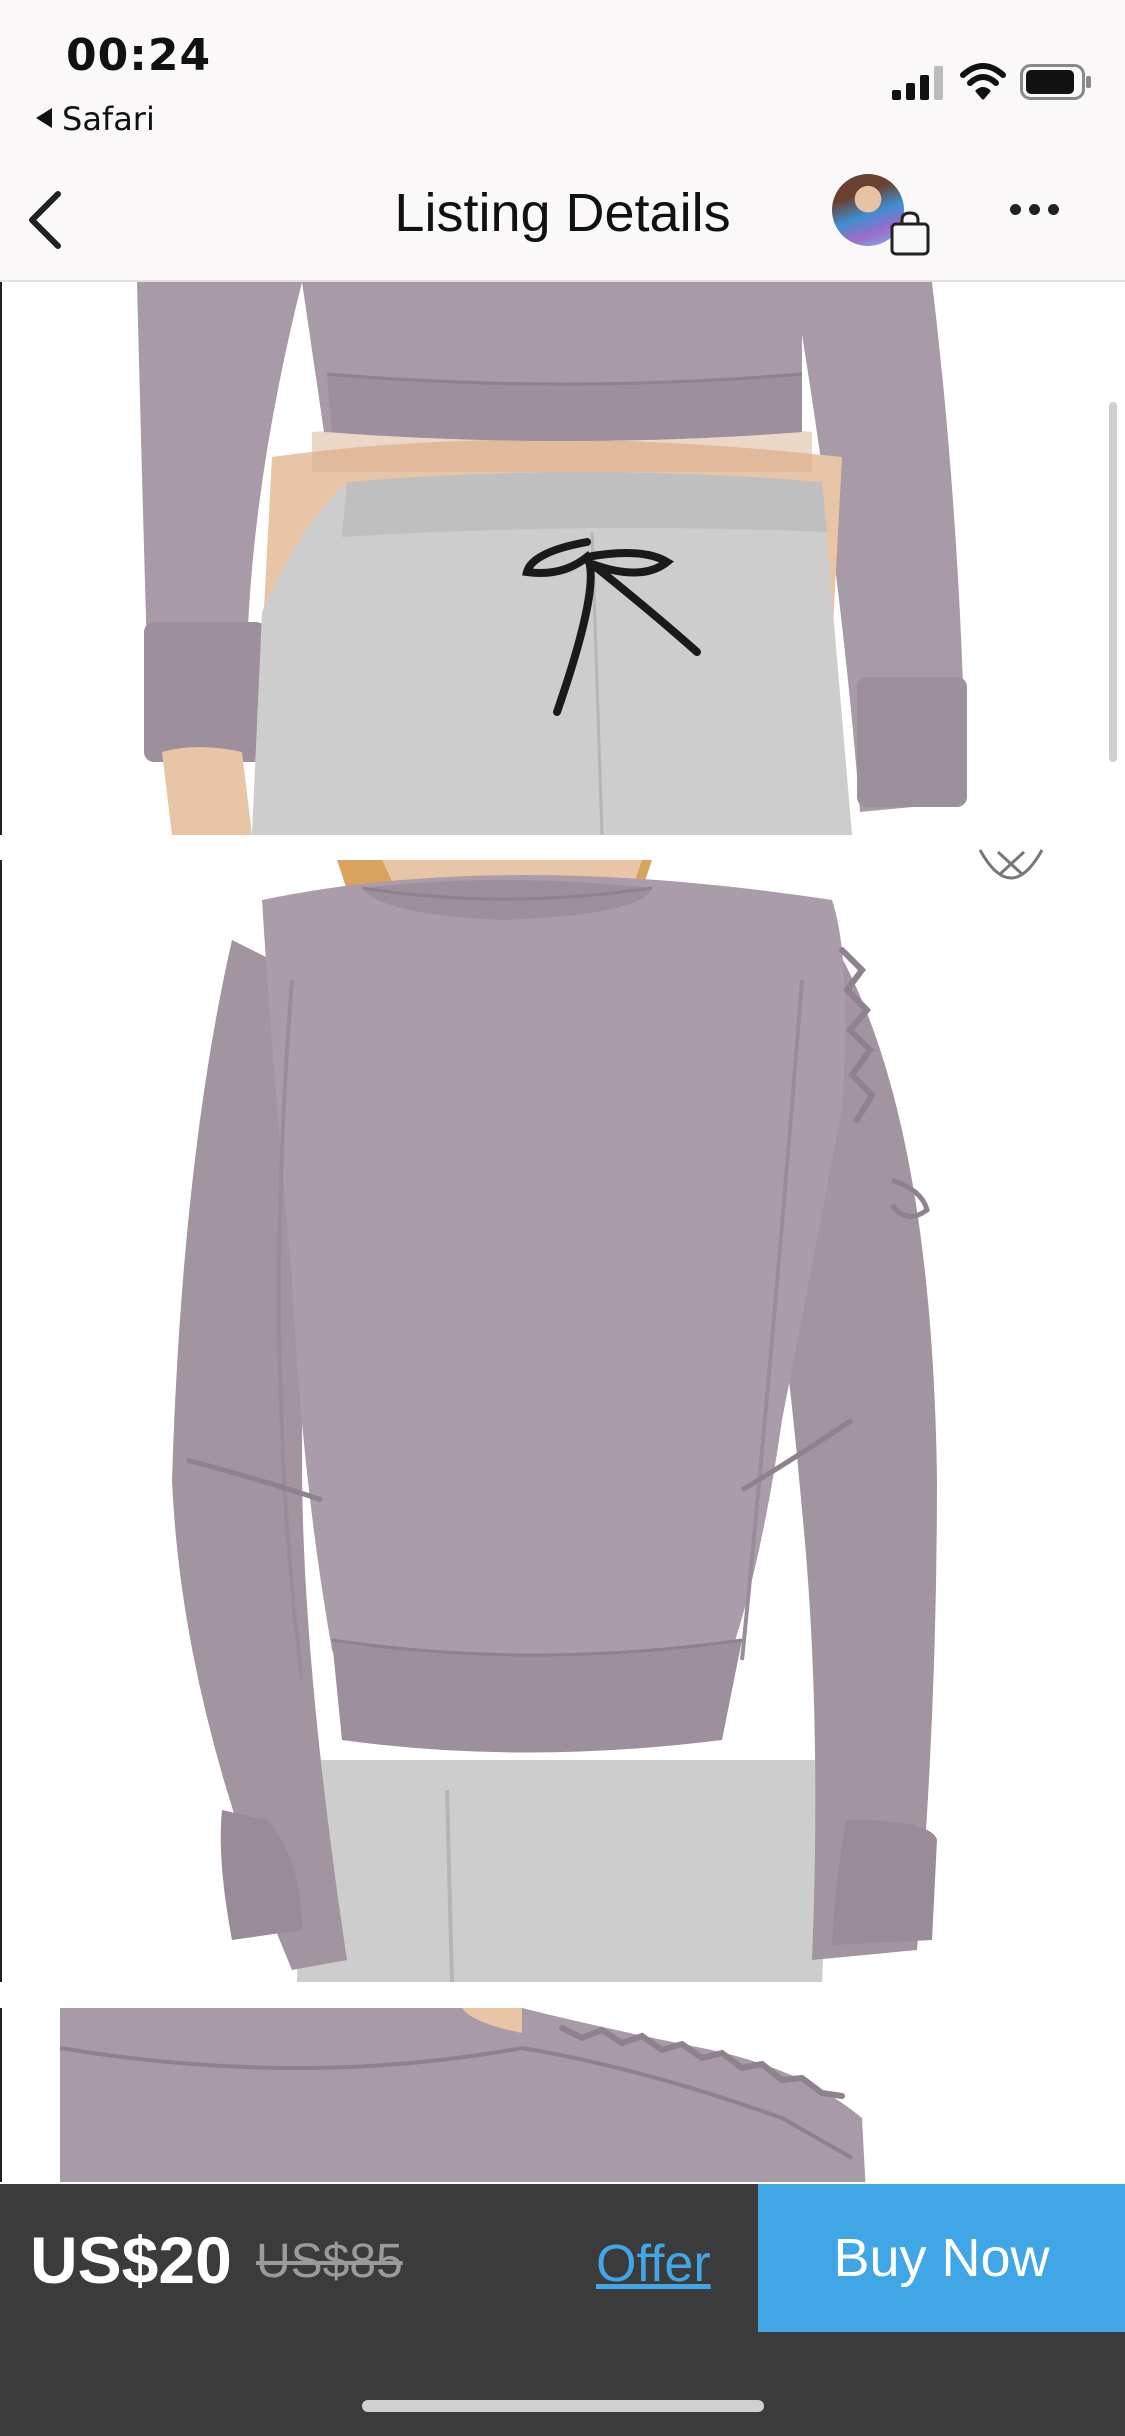 This screenshot has height=2436, width=1125. What do you see at coordinates (983, 81) in the screenshot?
I see `wifi-icon` at bounding box center [983, 81].